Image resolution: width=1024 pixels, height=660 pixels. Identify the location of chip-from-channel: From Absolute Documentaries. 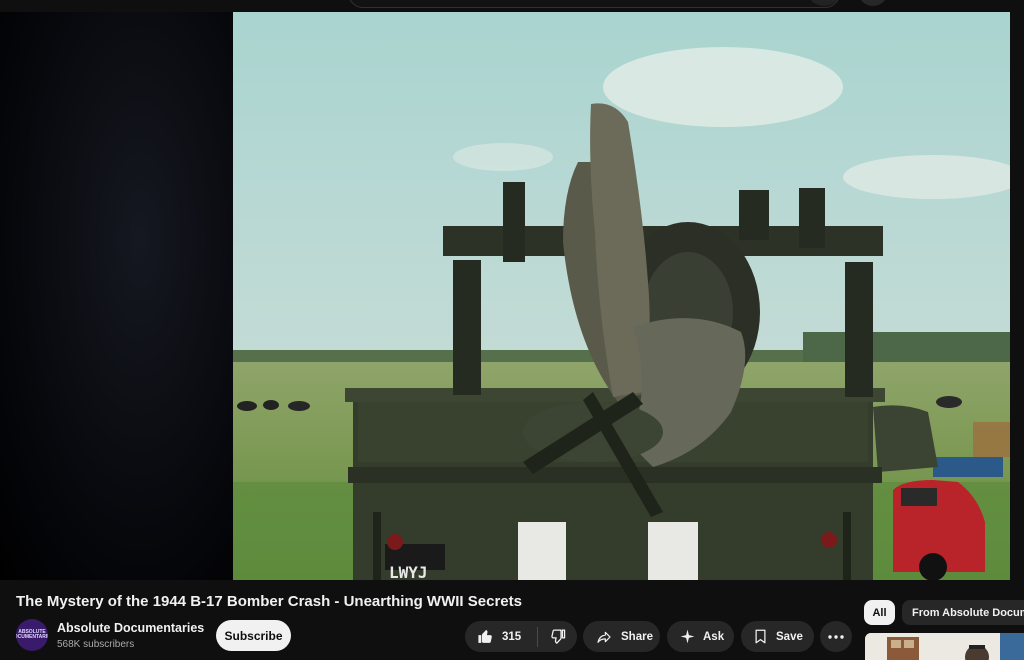
(963, 612).